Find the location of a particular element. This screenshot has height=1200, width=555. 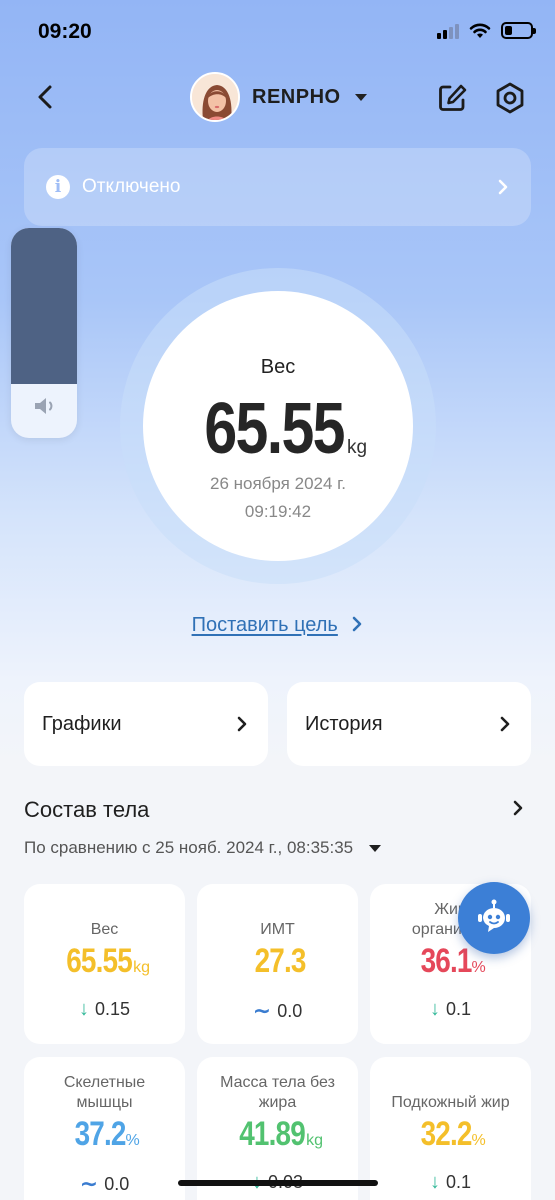

volume-icon is located at coordinates (44, 406).